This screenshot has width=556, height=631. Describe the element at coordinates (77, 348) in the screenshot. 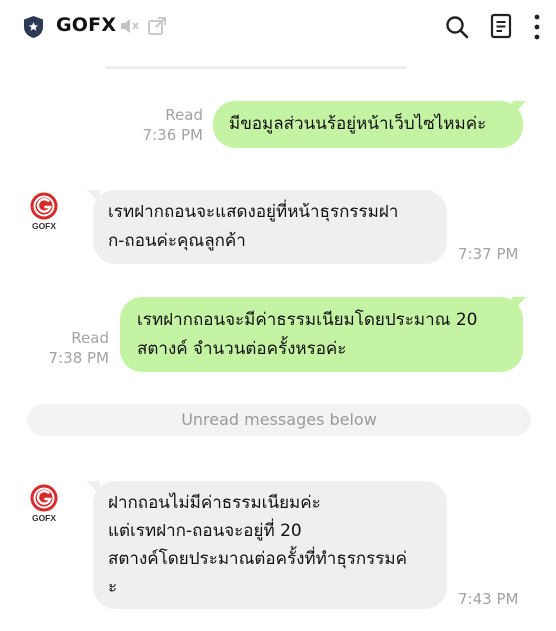

I see `message-meta: Read 7:38 PM` at that location.